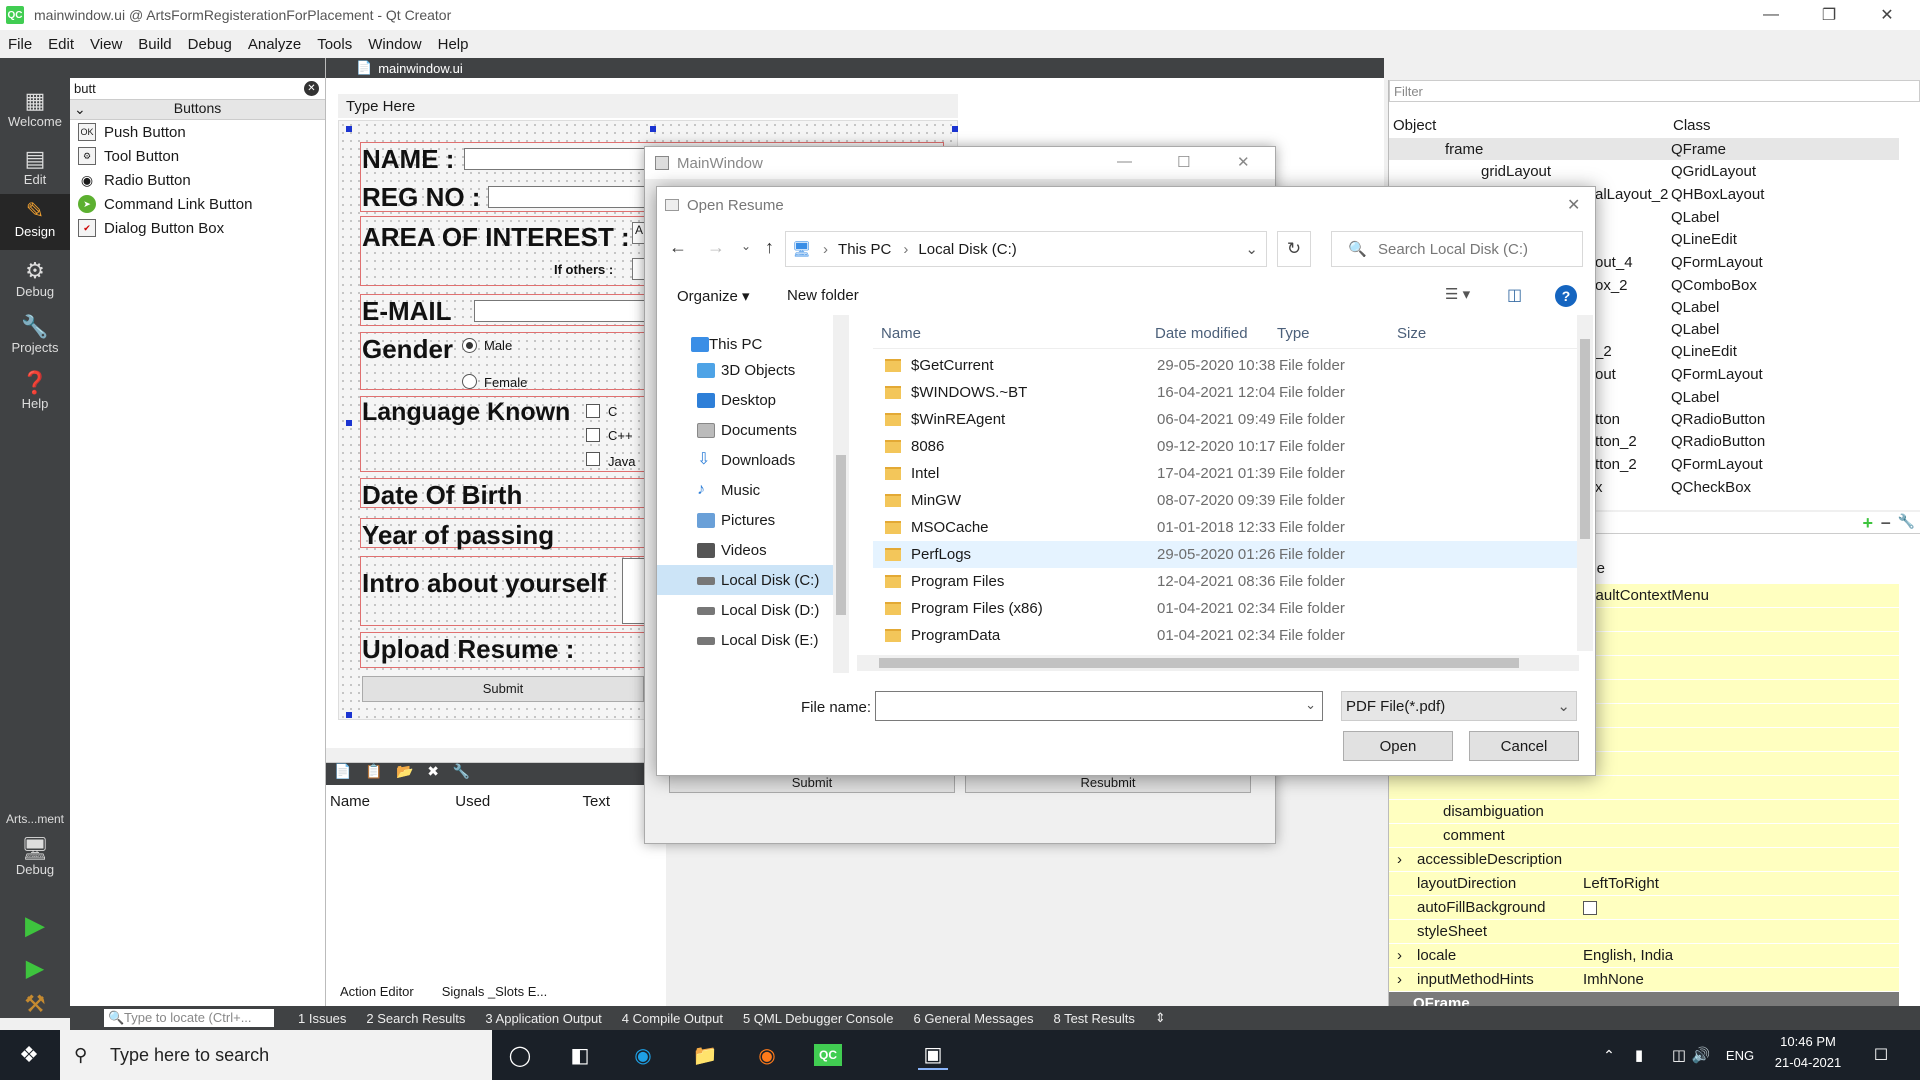 The height and width of the screenshot is (1080, 1920). I want to click on mode-design: ✎ Design, so click(35, 222).